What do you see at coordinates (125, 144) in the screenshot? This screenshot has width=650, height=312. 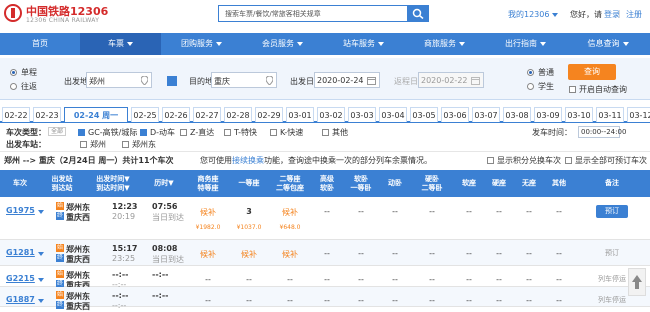 I see `station-checkbox-zhengzhoudong` at bounding box center [125, 144].